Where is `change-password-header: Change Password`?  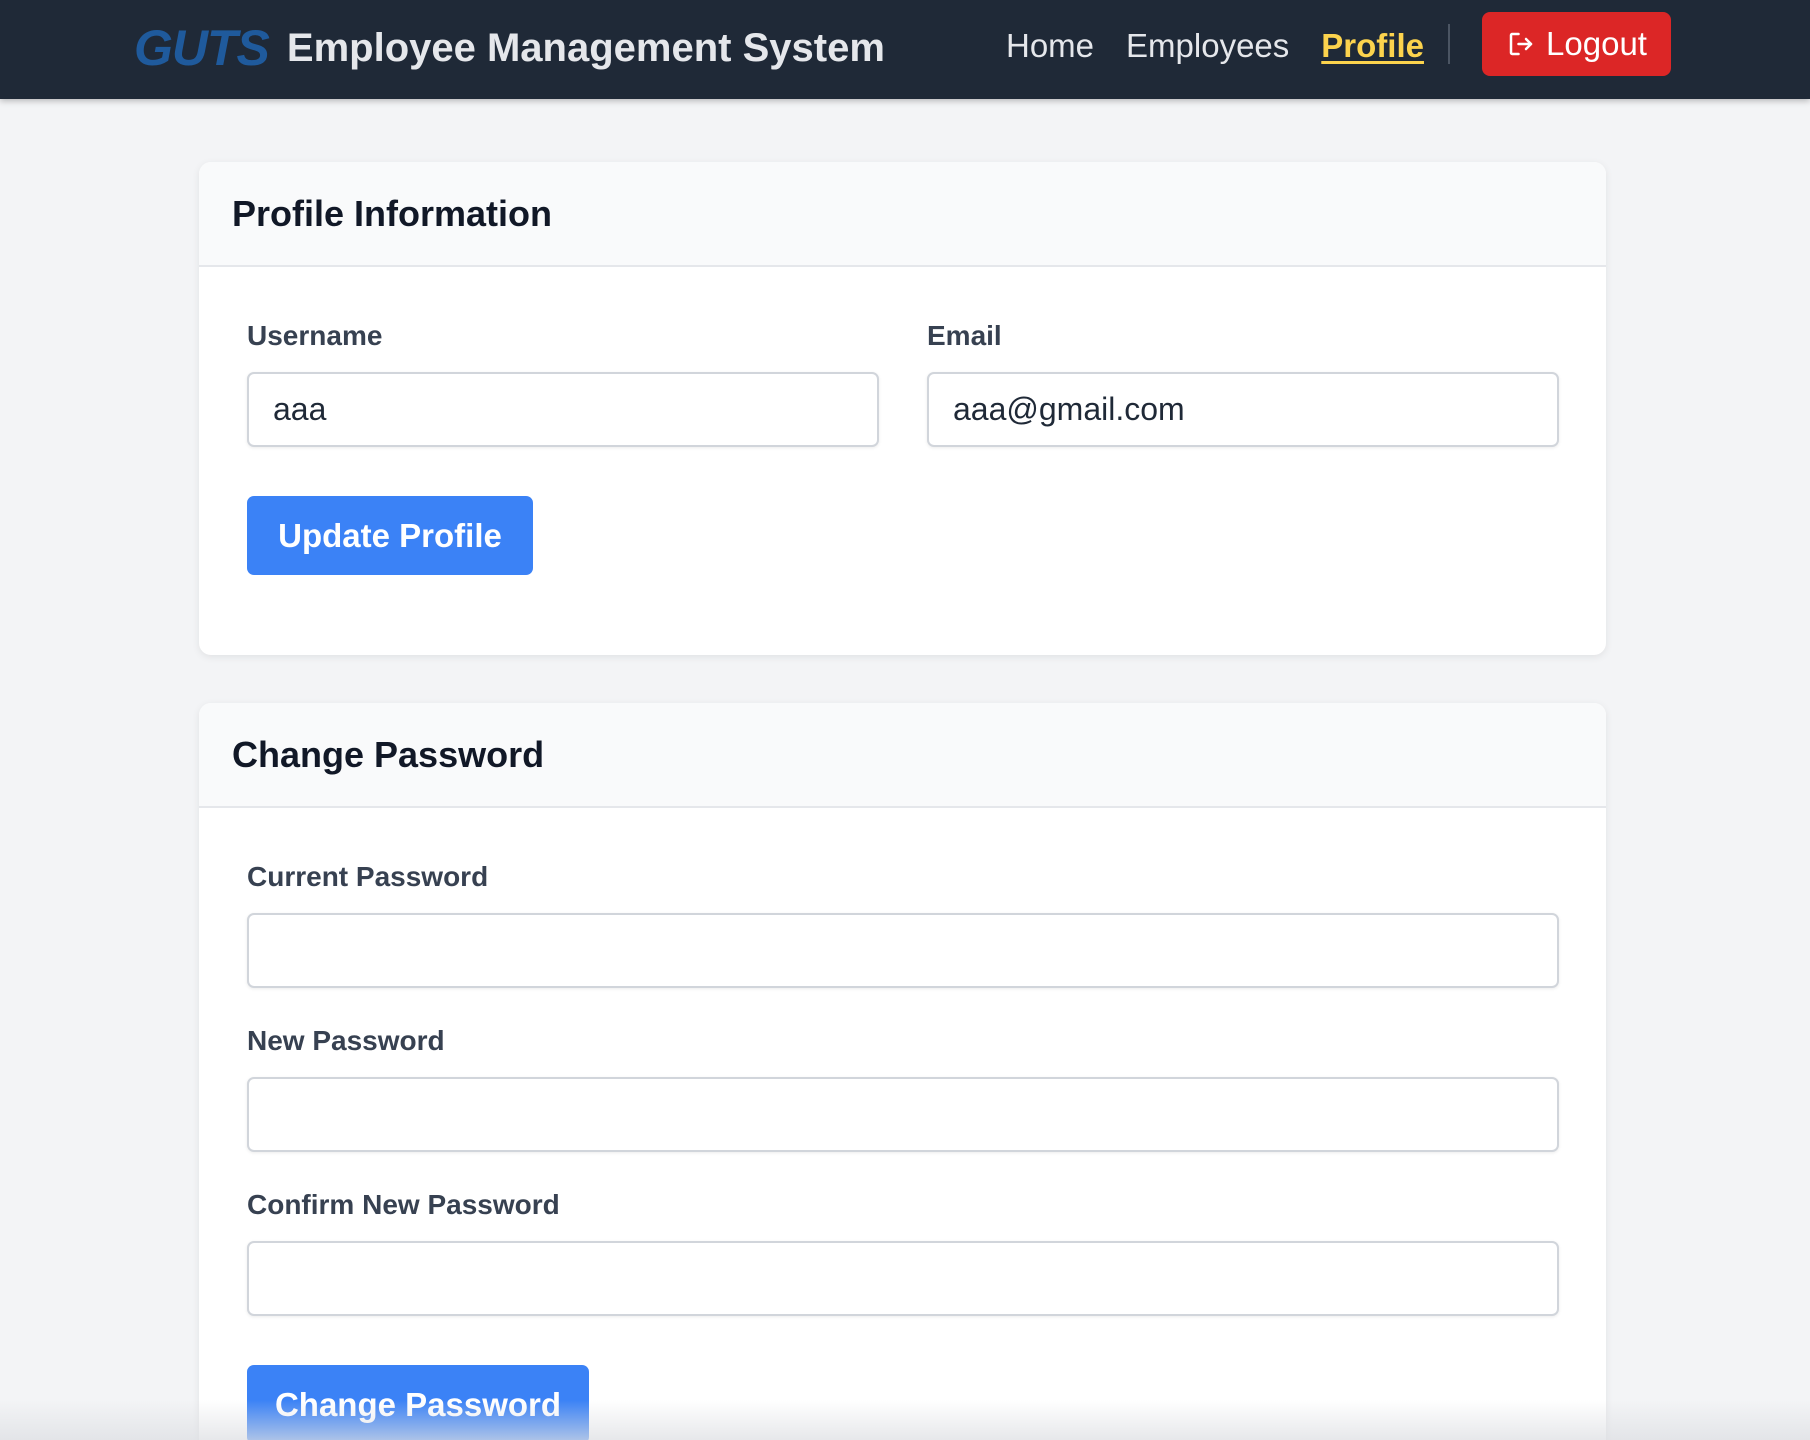
change-password-header: Change Password is located at coordinates (902, 755).